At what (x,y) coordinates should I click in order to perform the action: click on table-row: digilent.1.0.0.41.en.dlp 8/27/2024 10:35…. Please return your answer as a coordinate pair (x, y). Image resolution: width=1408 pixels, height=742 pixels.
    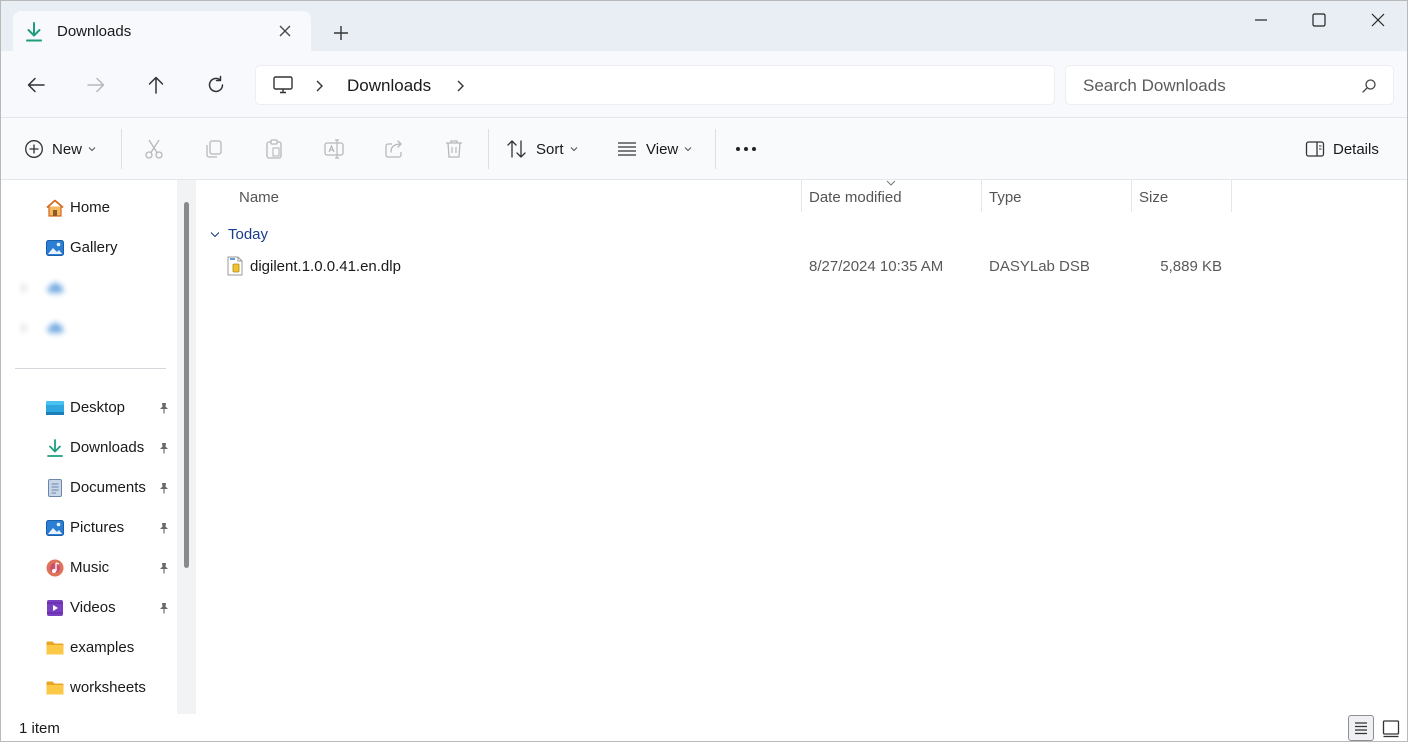
    Looking at the image, I should click on (724, 266).